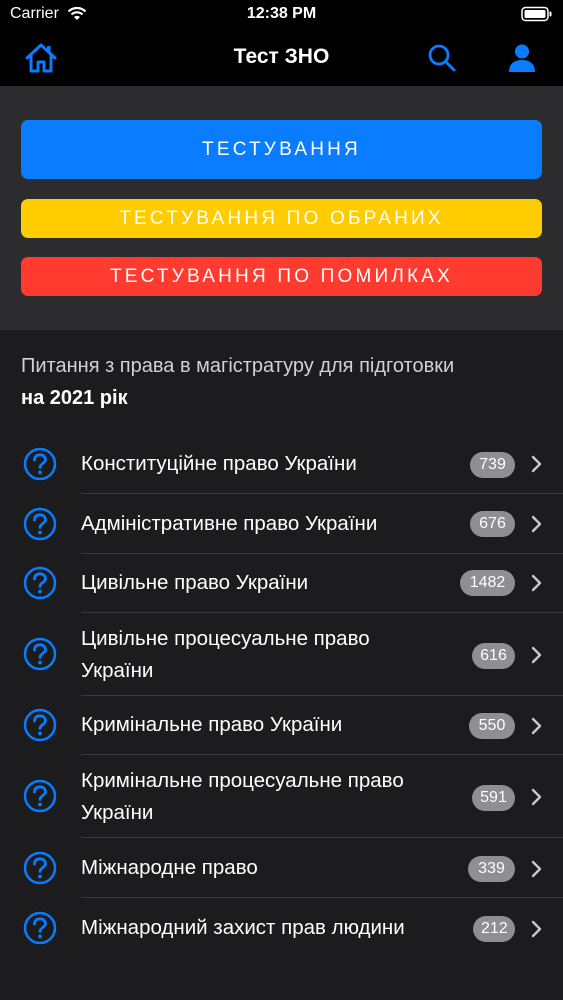 This screenshot has height=1000, width=563. Describe the element at coordinates (491, 869) in the screenshot. I see `count-badge: 339` at that location.